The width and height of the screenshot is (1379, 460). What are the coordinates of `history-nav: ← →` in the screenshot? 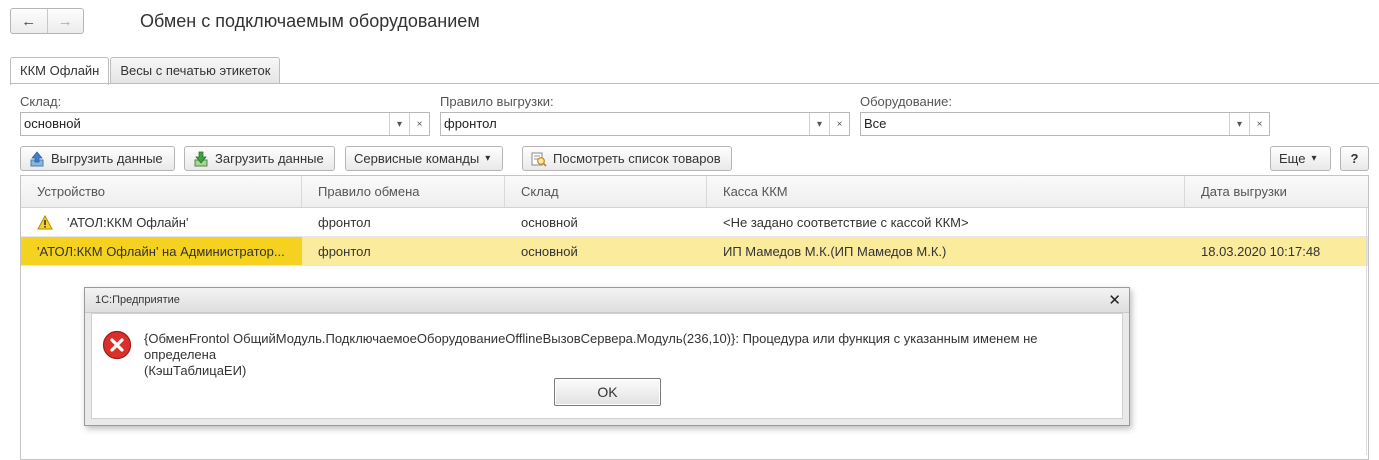 It's located at (47, 21).